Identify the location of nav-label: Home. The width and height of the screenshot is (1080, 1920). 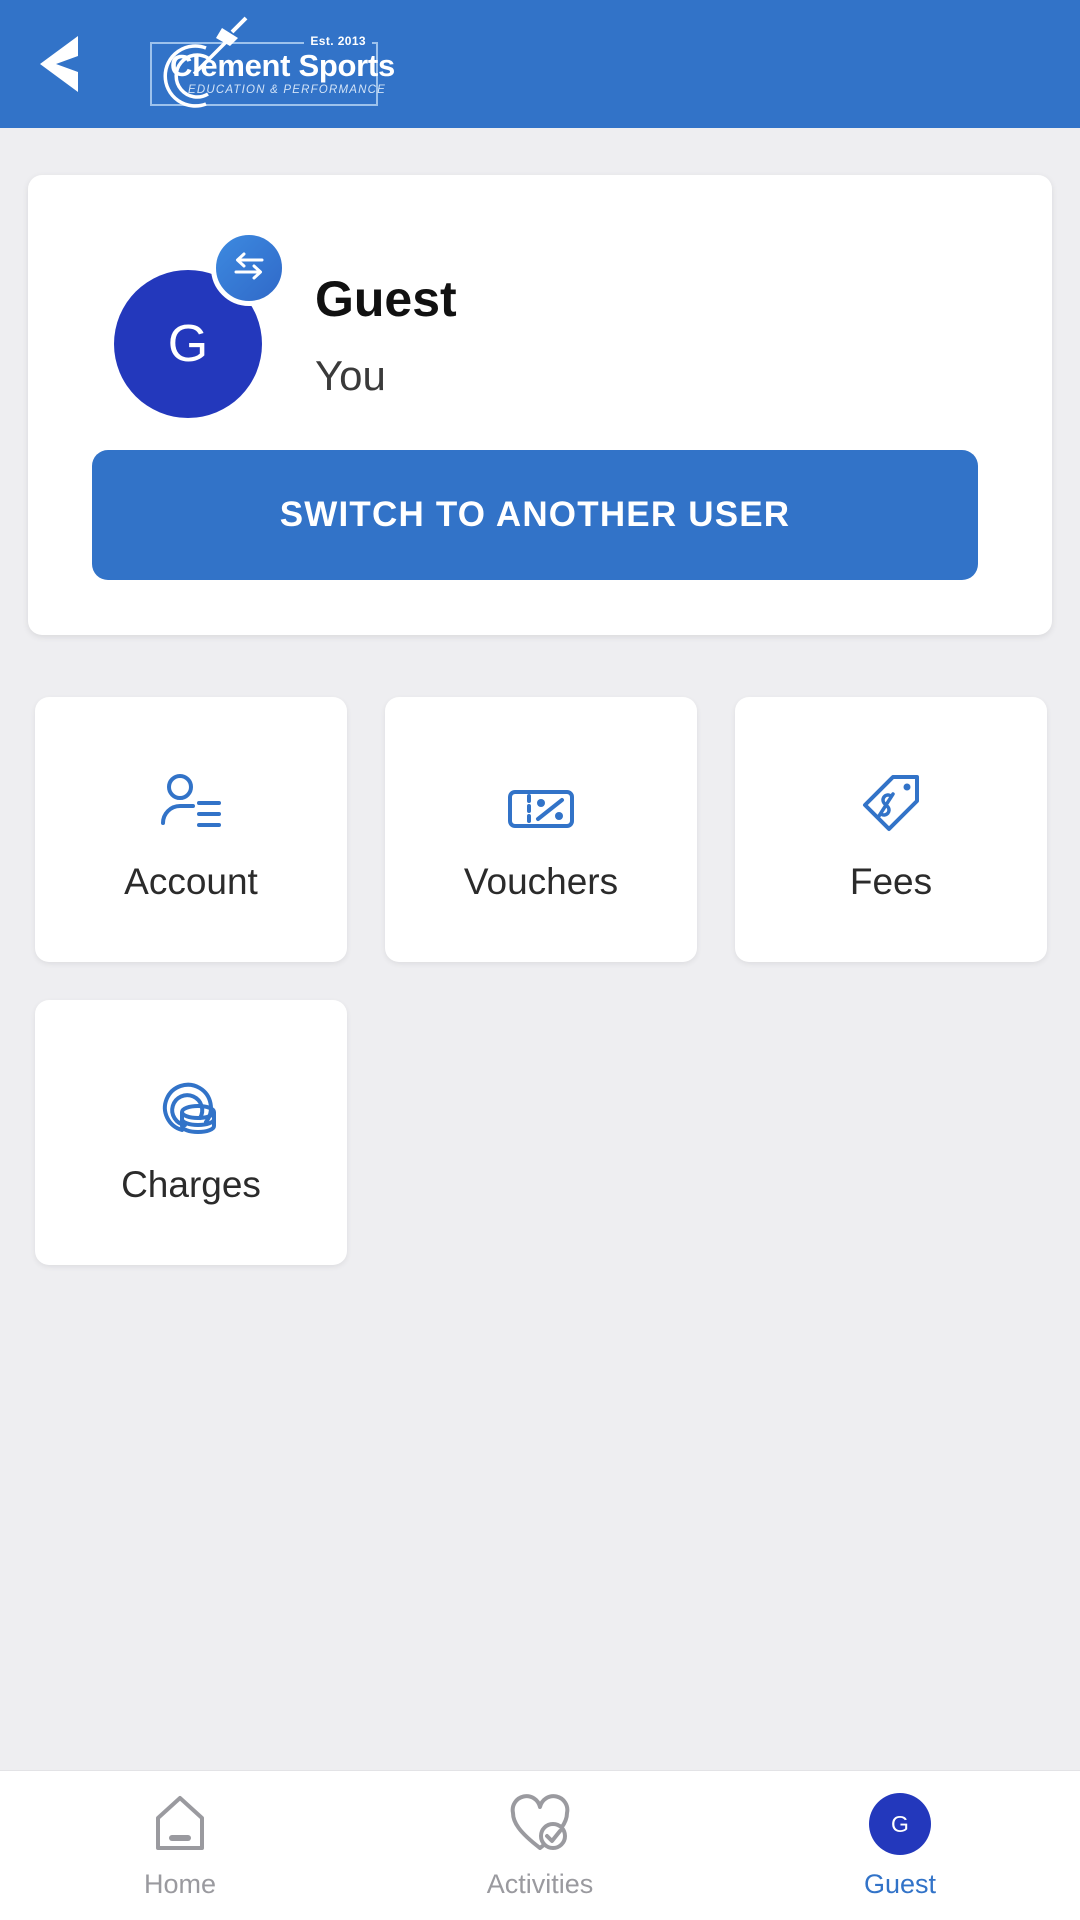
(180, 1884).